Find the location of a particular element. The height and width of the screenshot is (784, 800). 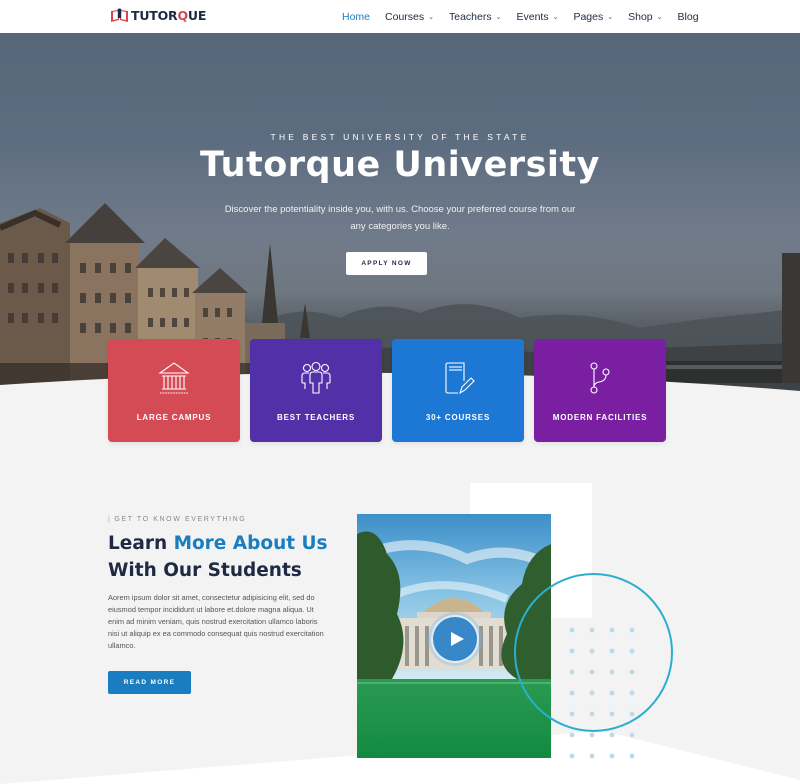

branch-nodes-icon is located at coordinates (600, 378).